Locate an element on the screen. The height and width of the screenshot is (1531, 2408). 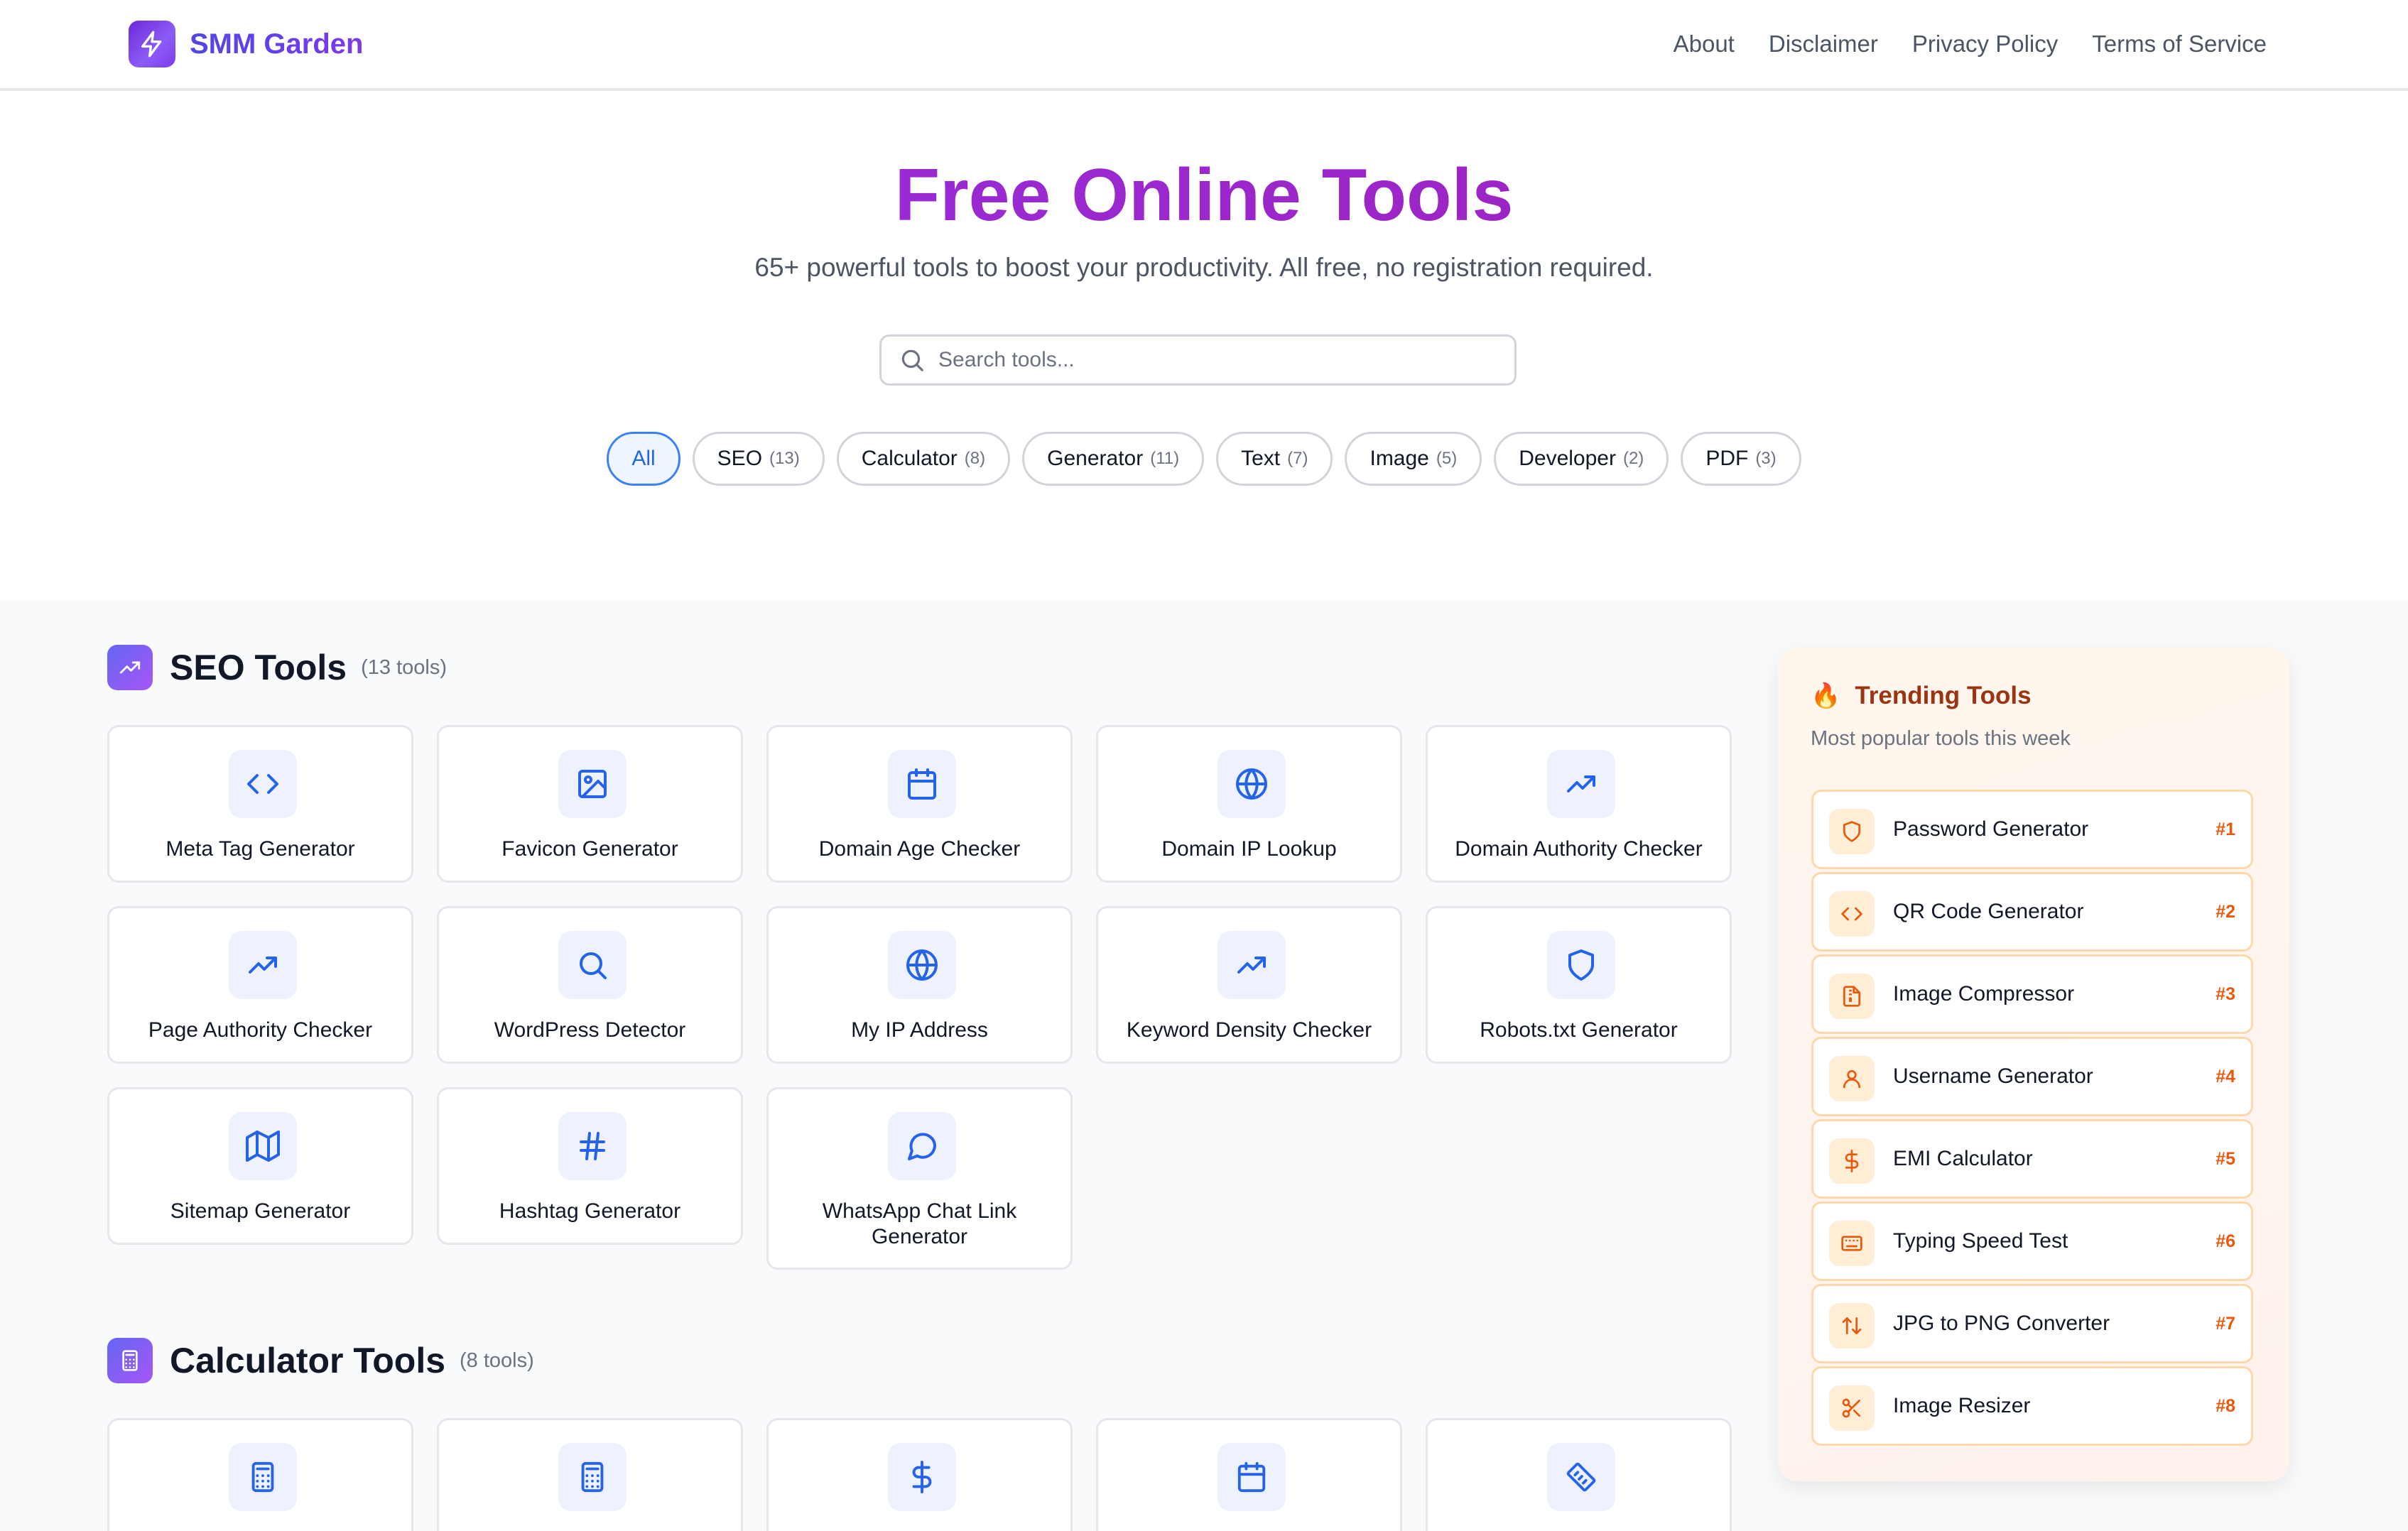
trending-item-emi-calculator: EMI Calculator #5 is located at coordinates (2032, 1159).